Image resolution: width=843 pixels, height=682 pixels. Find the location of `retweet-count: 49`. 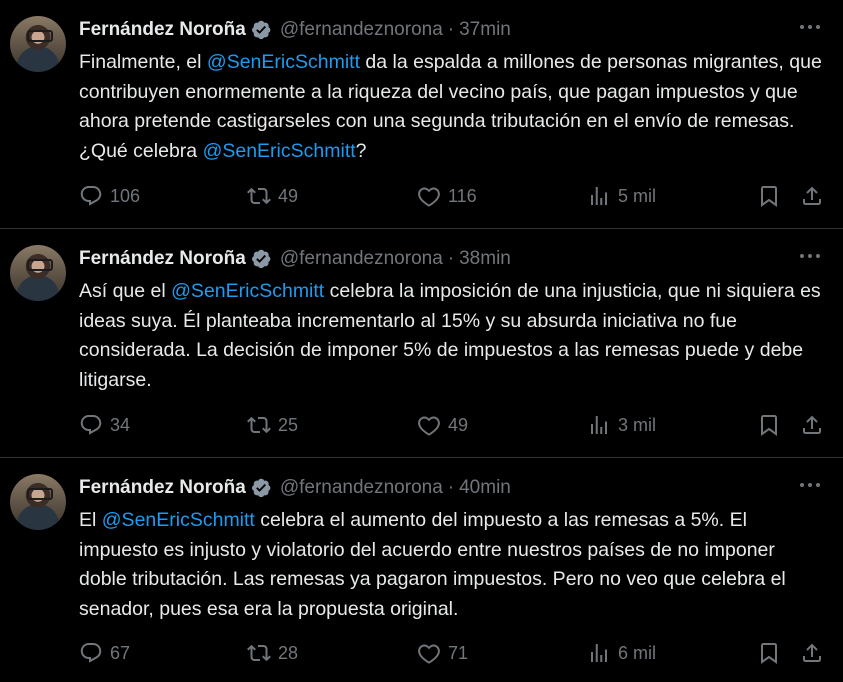

retweet-count: 49 is located at coordinates (288, 195).